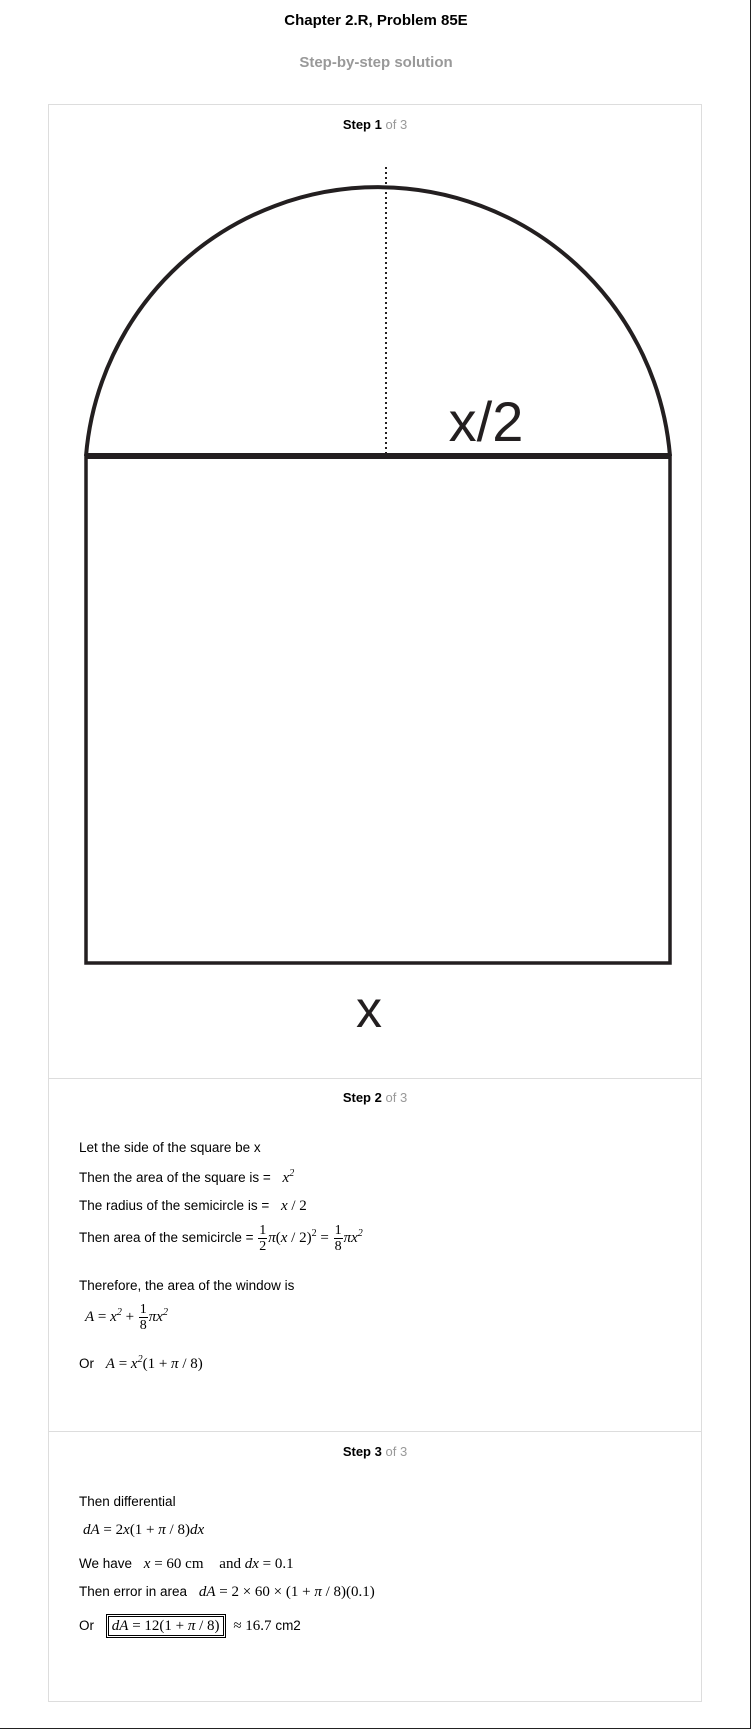  Describe the element at coordinates (376, 62) in the screenshot. I see `page-subtitle: Step-by-step solution` at that location.